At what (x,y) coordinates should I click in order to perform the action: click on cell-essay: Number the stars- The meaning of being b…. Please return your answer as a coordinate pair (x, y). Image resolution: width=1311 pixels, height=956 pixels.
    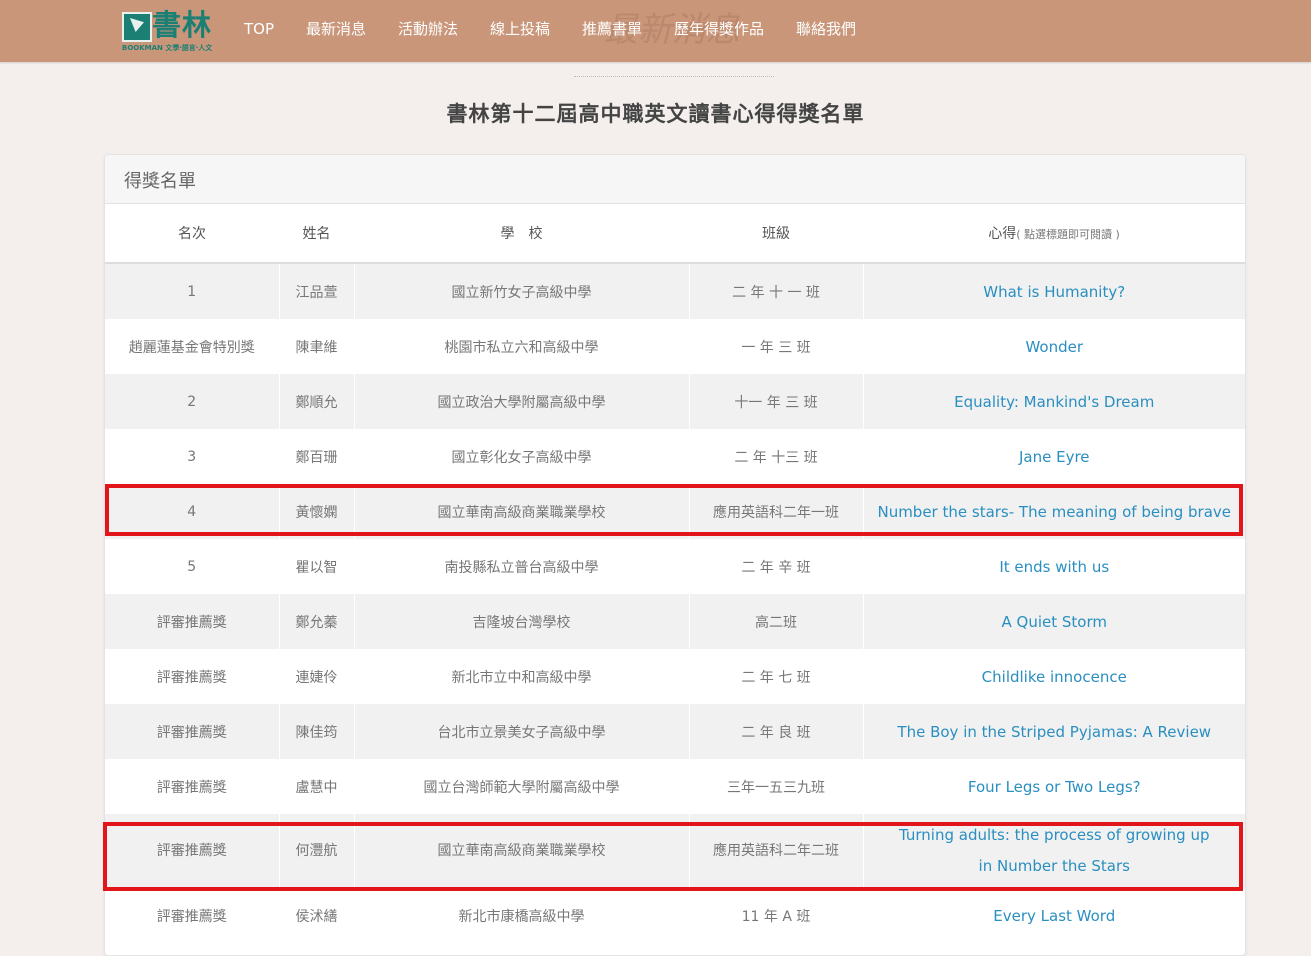
    Looking at the image, I should click on (1054, 511).